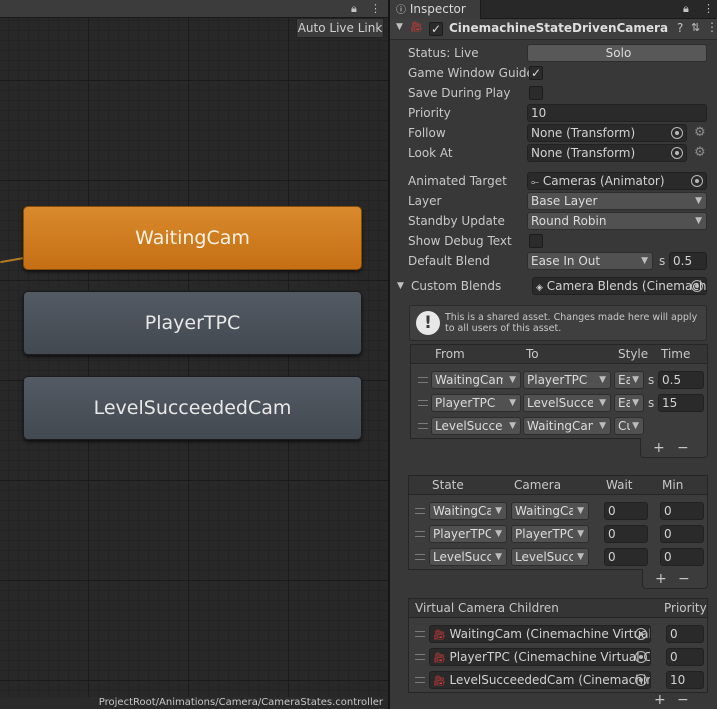 Image resolution: width=717 pixels, height=709 pixels. Describe the element at coordinates (550, 511) in the screenshot. I see `camera-dropdown: WaitingCam ▼` at that location.